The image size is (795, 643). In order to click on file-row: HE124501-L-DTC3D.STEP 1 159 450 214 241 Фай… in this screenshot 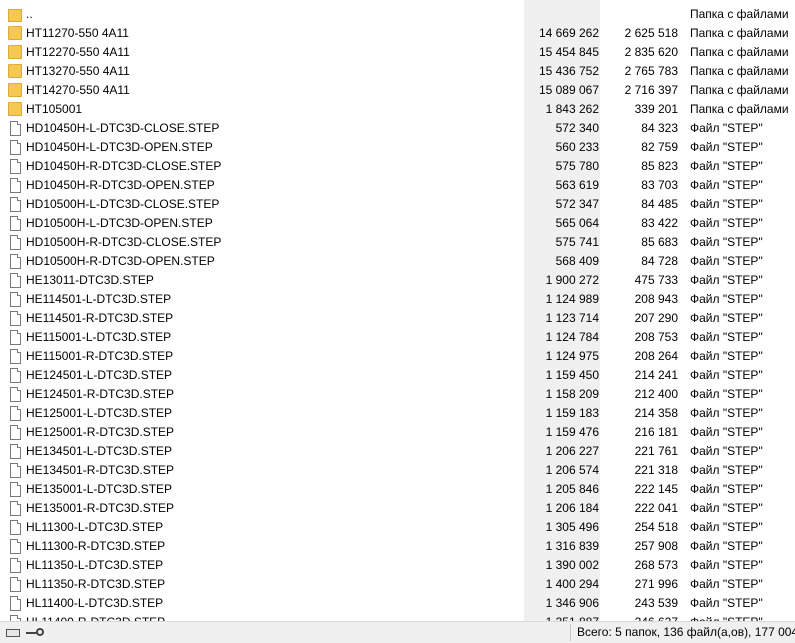, I will do `click(397, 375)`.